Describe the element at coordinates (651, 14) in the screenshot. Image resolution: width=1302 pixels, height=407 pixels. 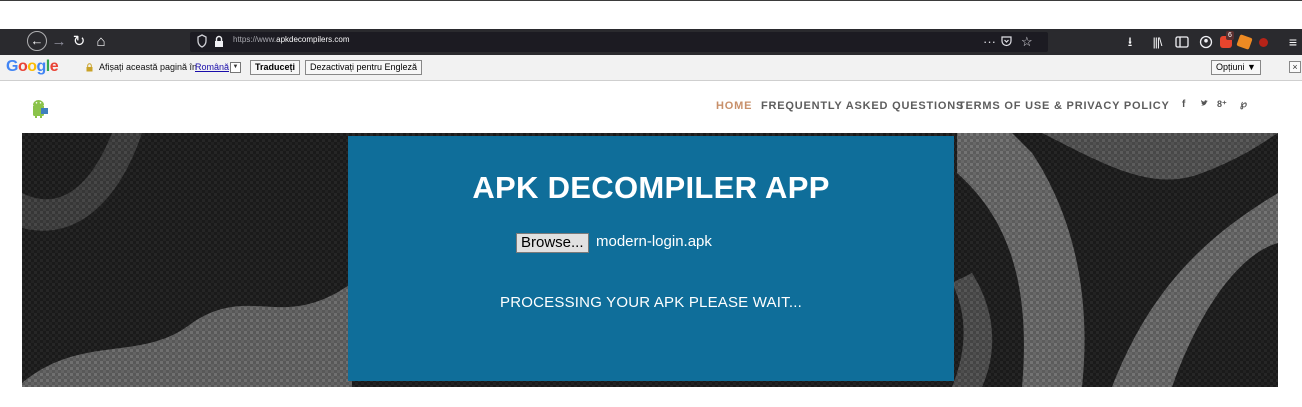
I see `window-top-strip` at that location.